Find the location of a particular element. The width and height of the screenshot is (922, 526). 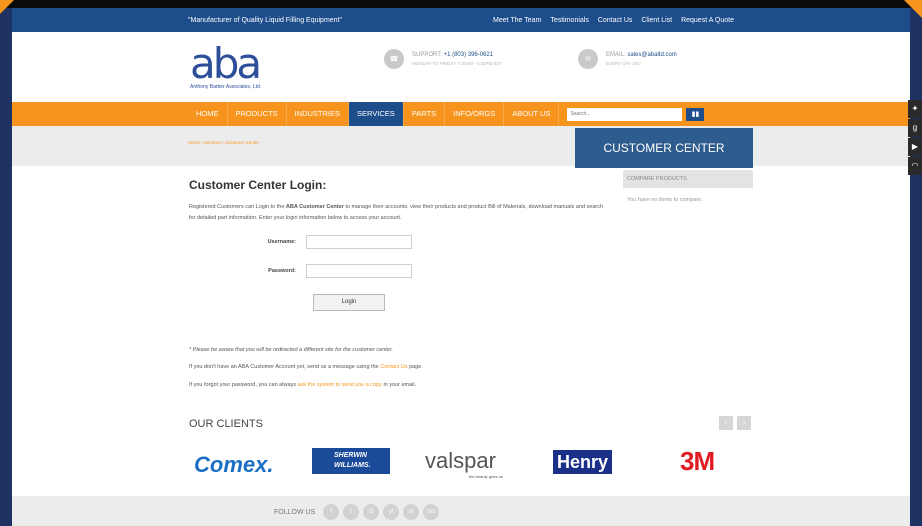

top-link-contact: Contact Us is located at coordinates (615, 20).